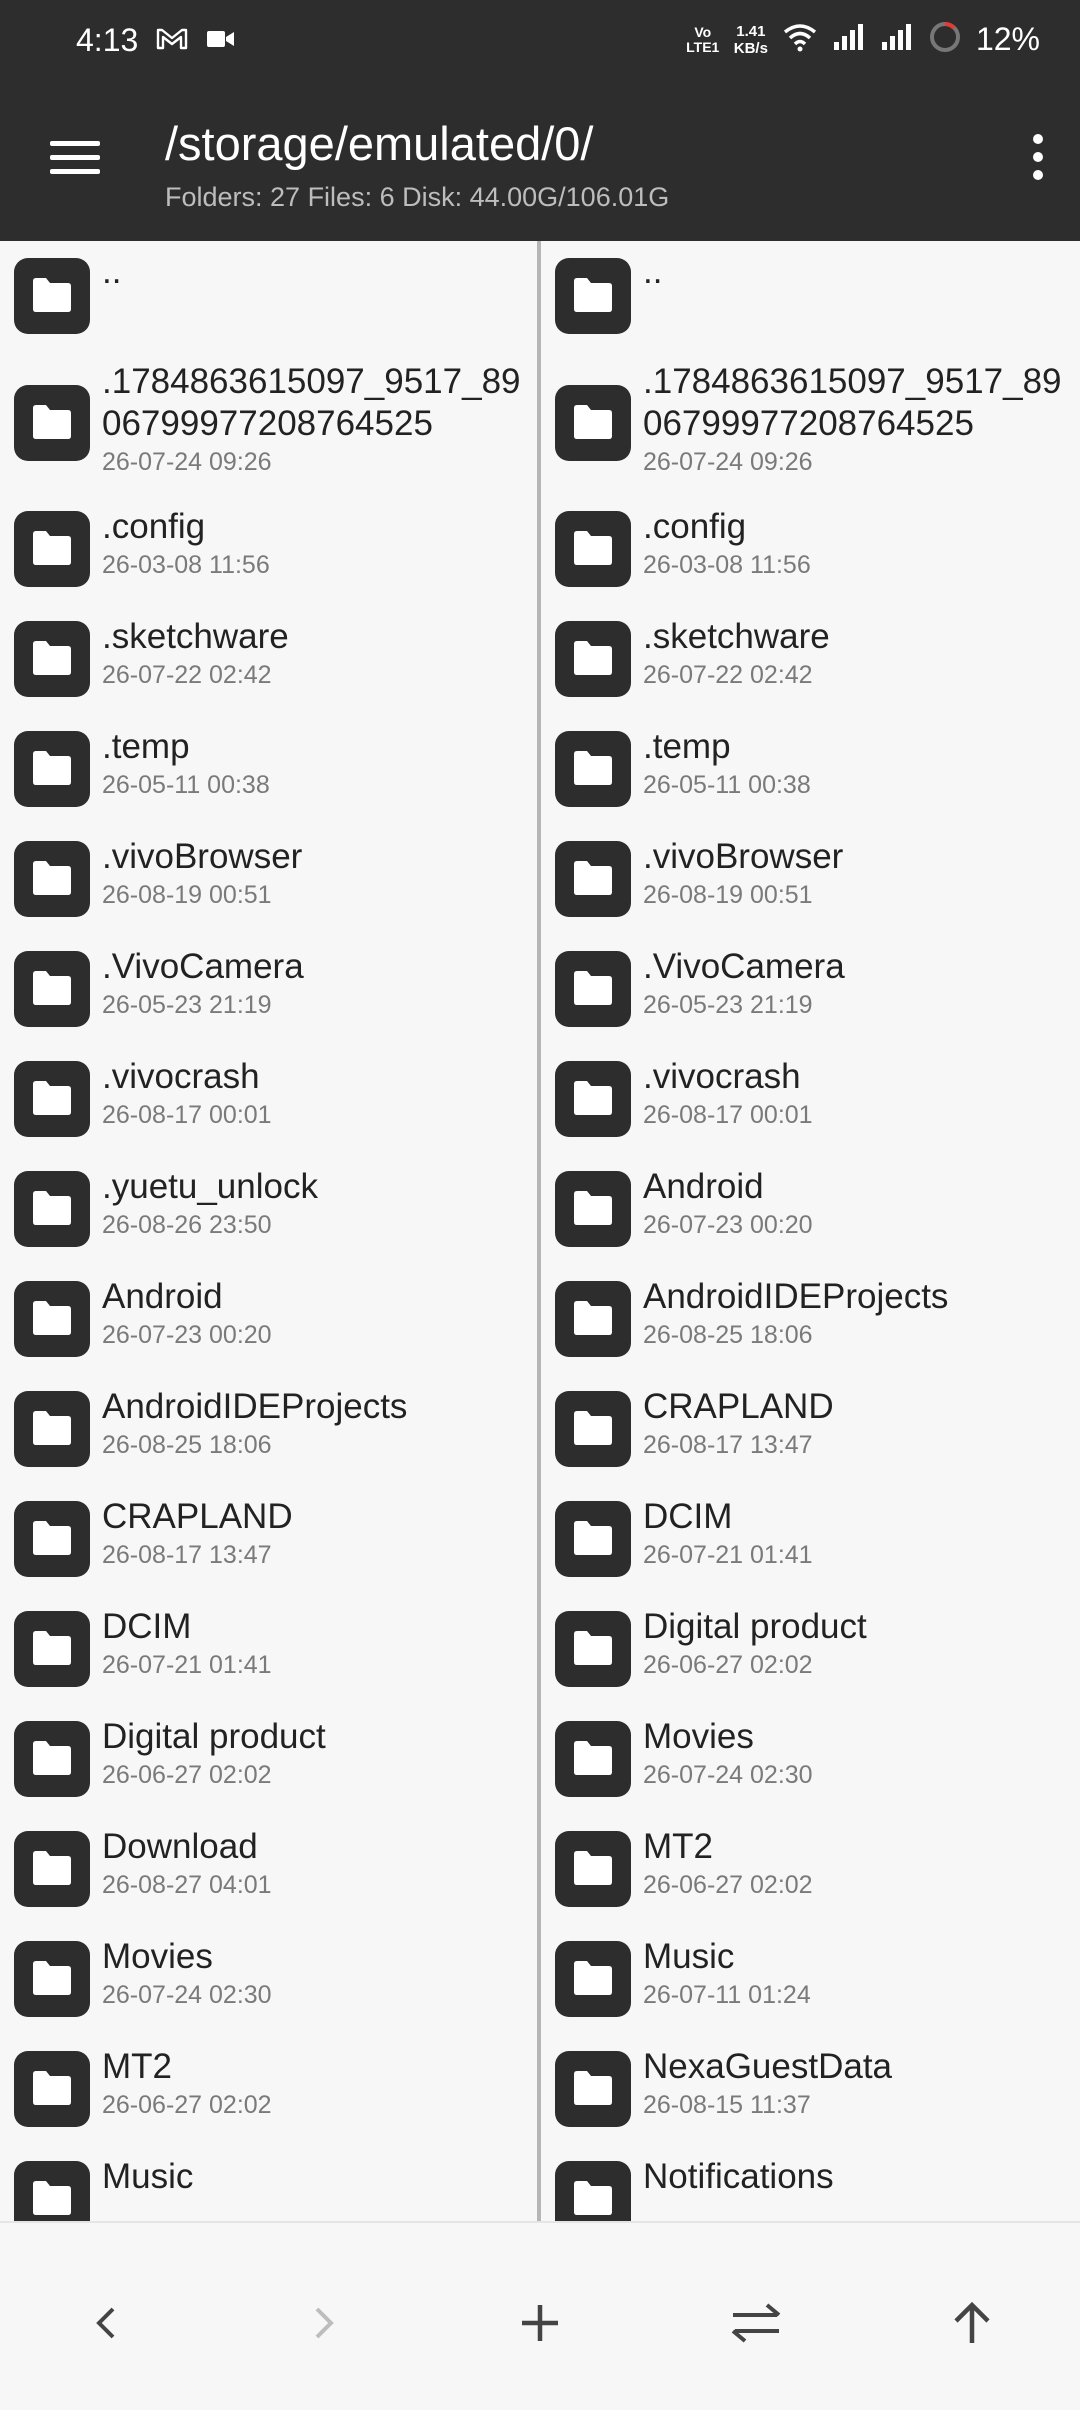 The image size is (1080, 2410). Describe the element at coordinates (187, 1775) in the screenshot. I see `folder-modified-date: 26-06-27 02:02` at that location.